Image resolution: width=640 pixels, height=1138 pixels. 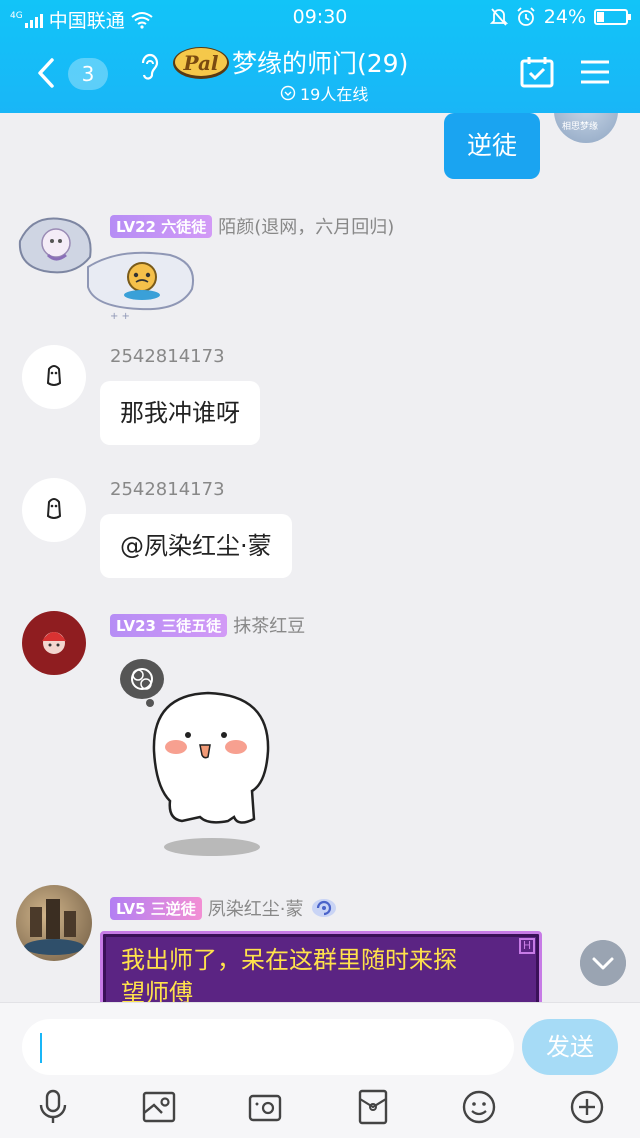 What do you see at coordinates (570, 1047) in the screenshot?
I see `send-button: 发送` at bounding box center [570, 1047].